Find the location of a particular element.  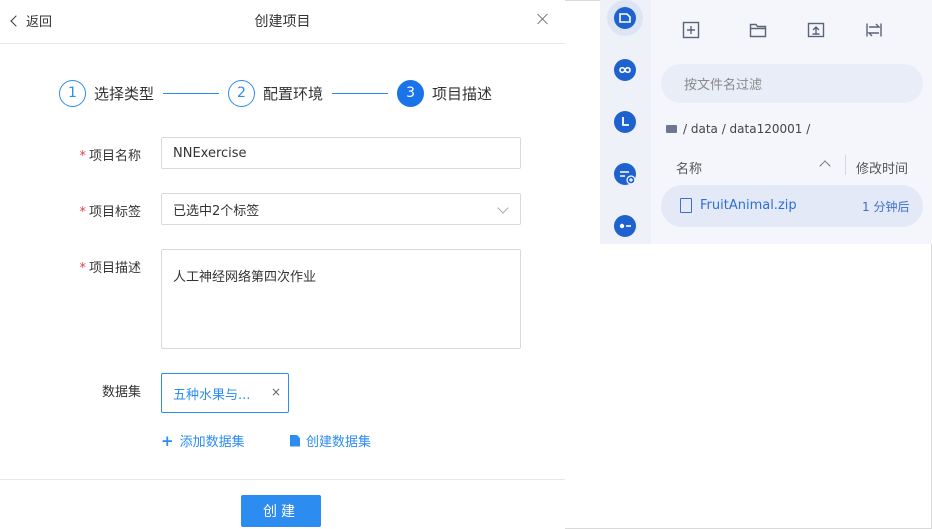

notebook-icon is located at coordinates (625, 18).